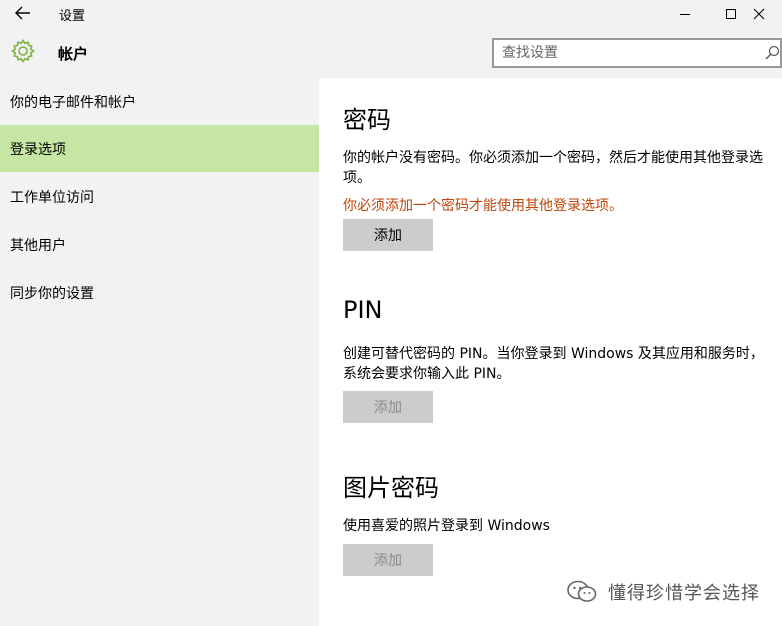  I want to click on watermark: 懂得珍惜学会选择, so click(663, 592).